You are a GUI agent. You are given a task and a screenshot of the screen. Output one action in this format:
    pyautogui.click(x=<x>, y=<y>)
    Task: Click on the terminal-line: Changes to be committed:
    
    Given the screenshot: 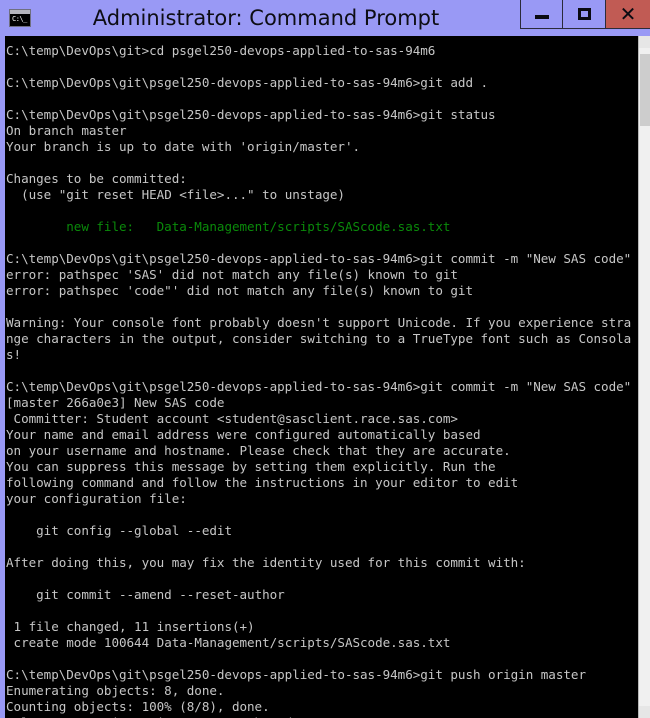 What is the action you would take?
    pyautogui.click(x=96, y=178)
    